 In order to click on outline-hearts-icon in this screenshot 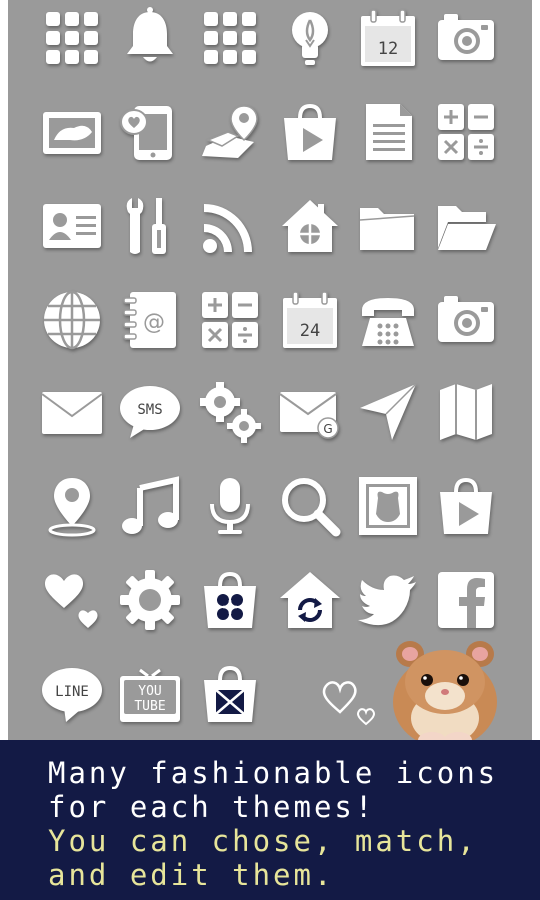, I will do `click(350, 700)`.